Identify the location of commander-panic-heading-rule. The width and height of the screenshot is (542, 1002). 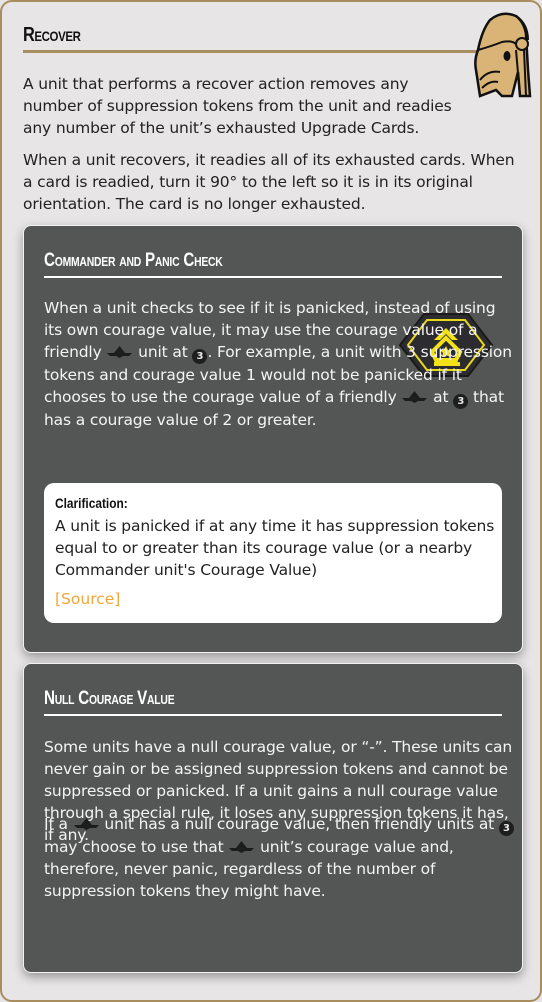
(273, 277).